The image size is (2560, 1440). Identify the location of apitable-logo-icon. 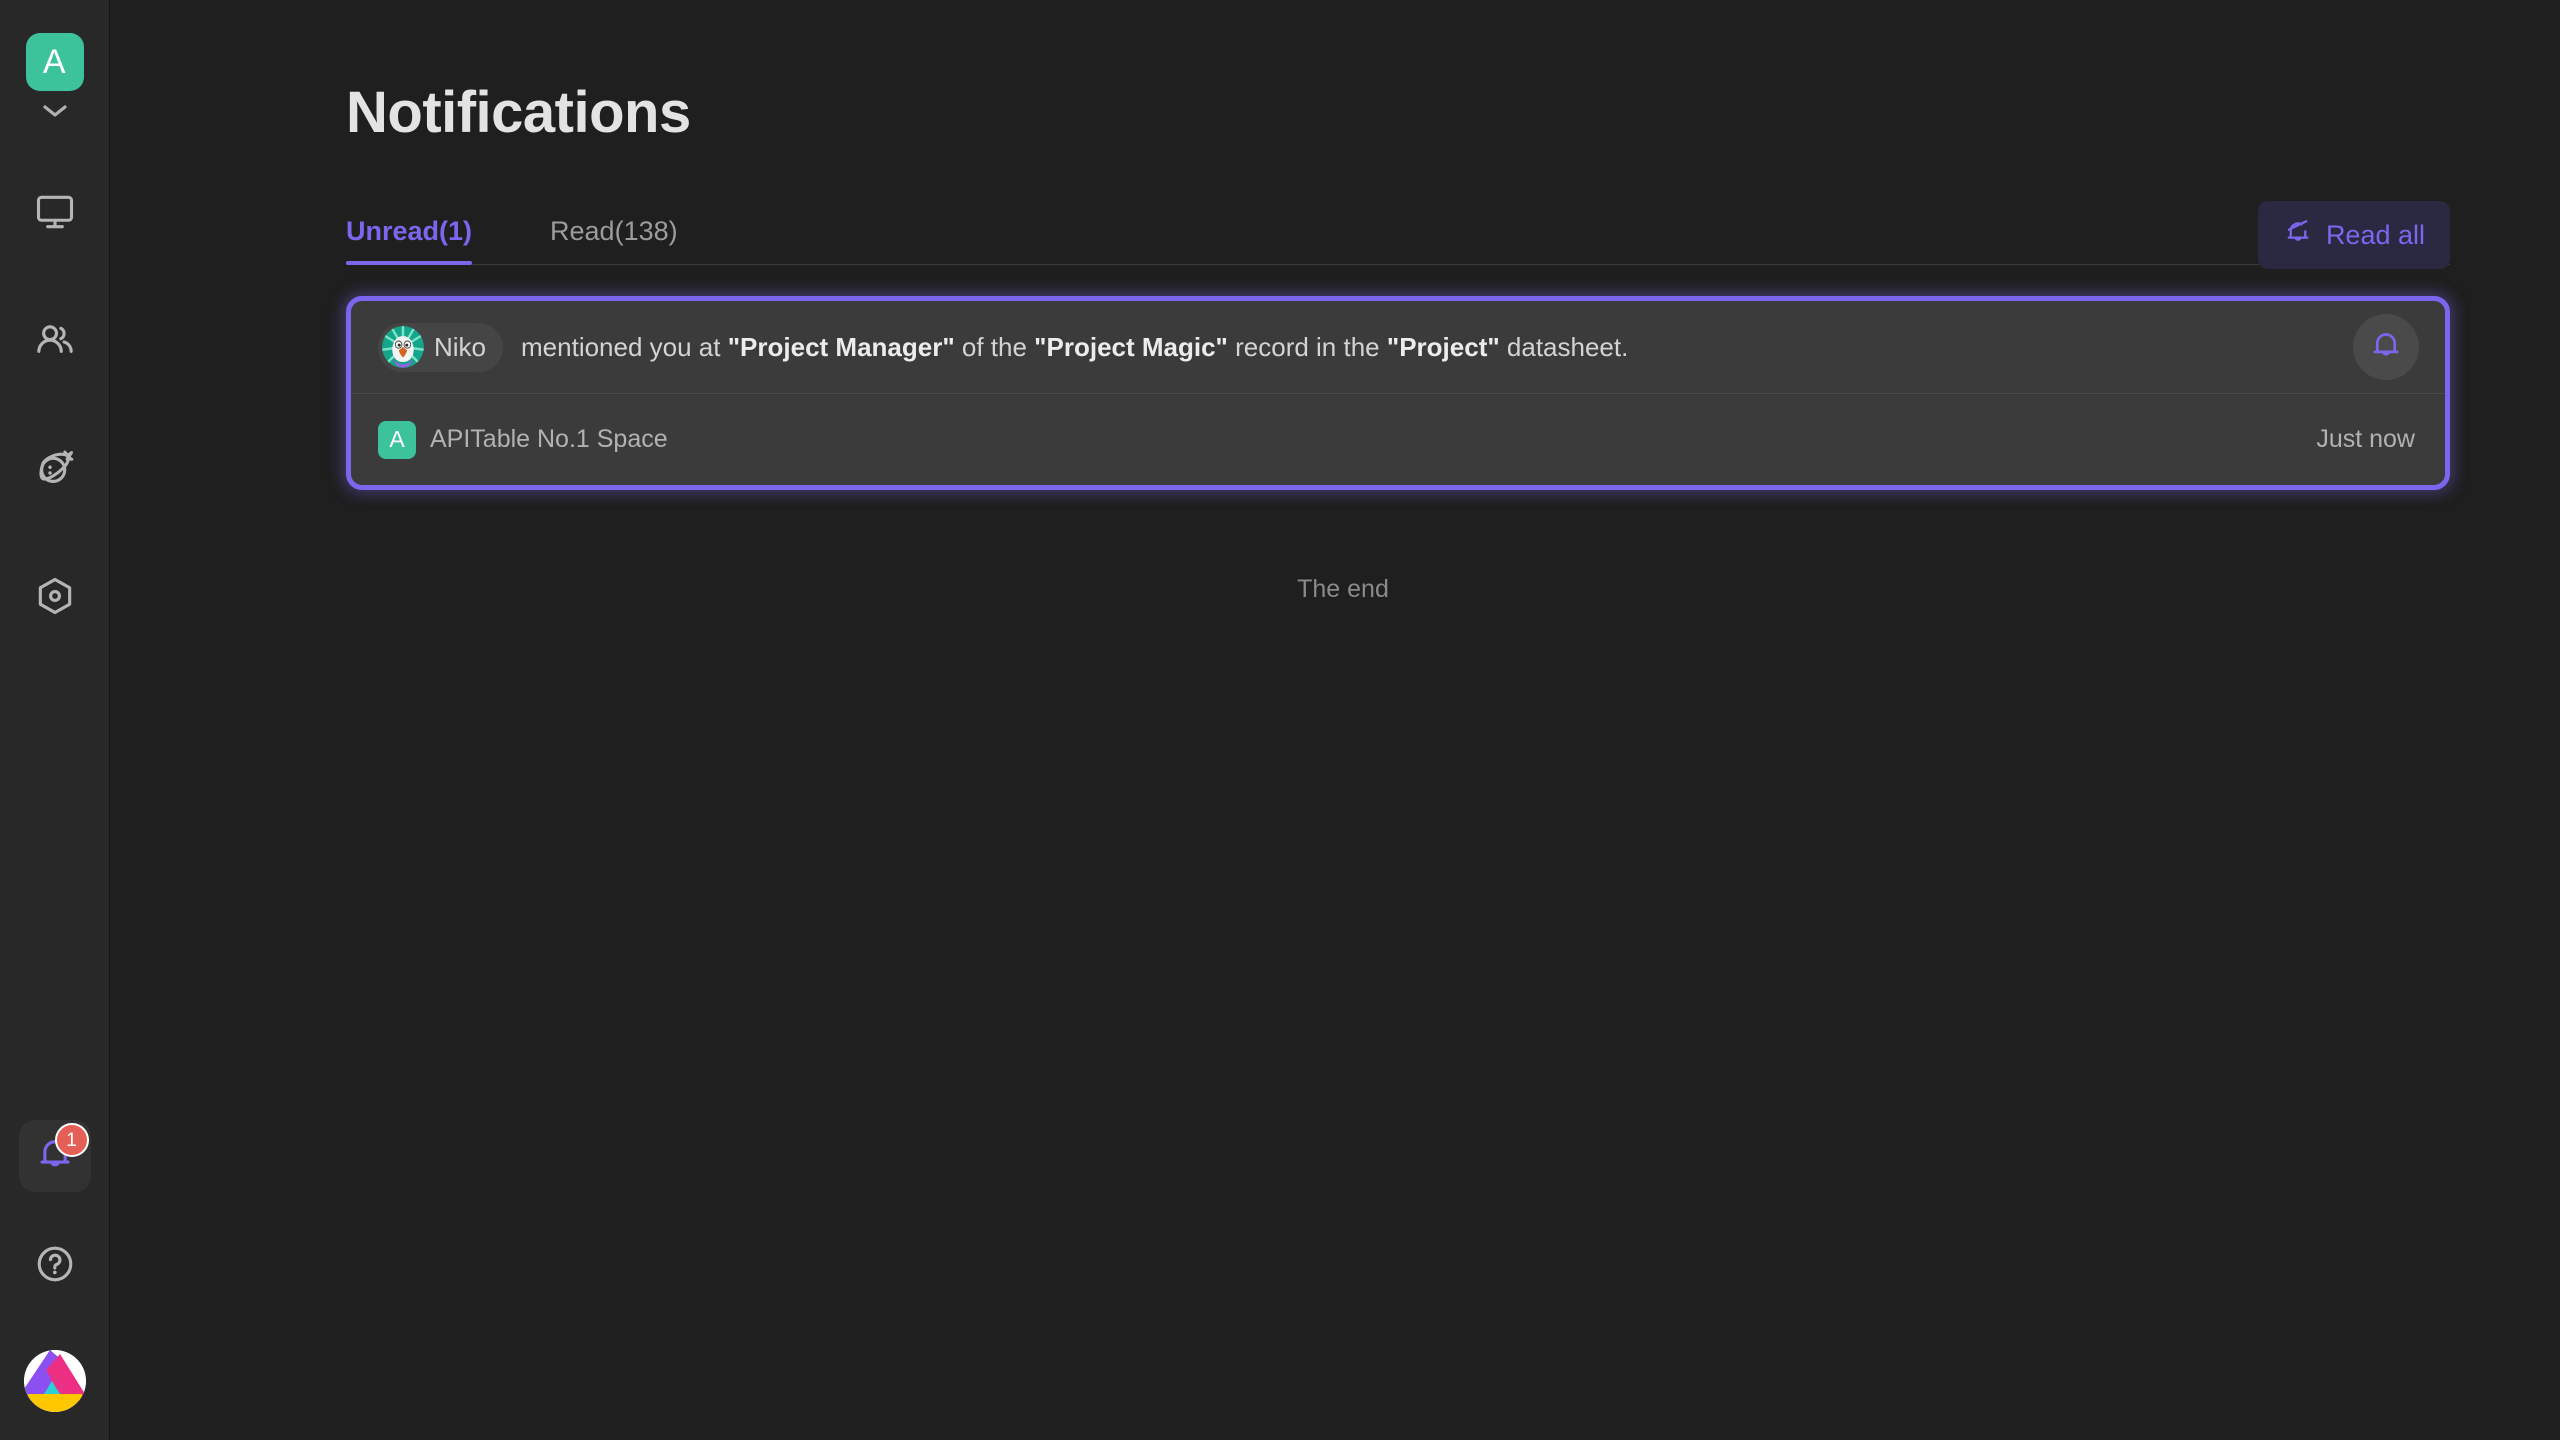
(54, 1381).